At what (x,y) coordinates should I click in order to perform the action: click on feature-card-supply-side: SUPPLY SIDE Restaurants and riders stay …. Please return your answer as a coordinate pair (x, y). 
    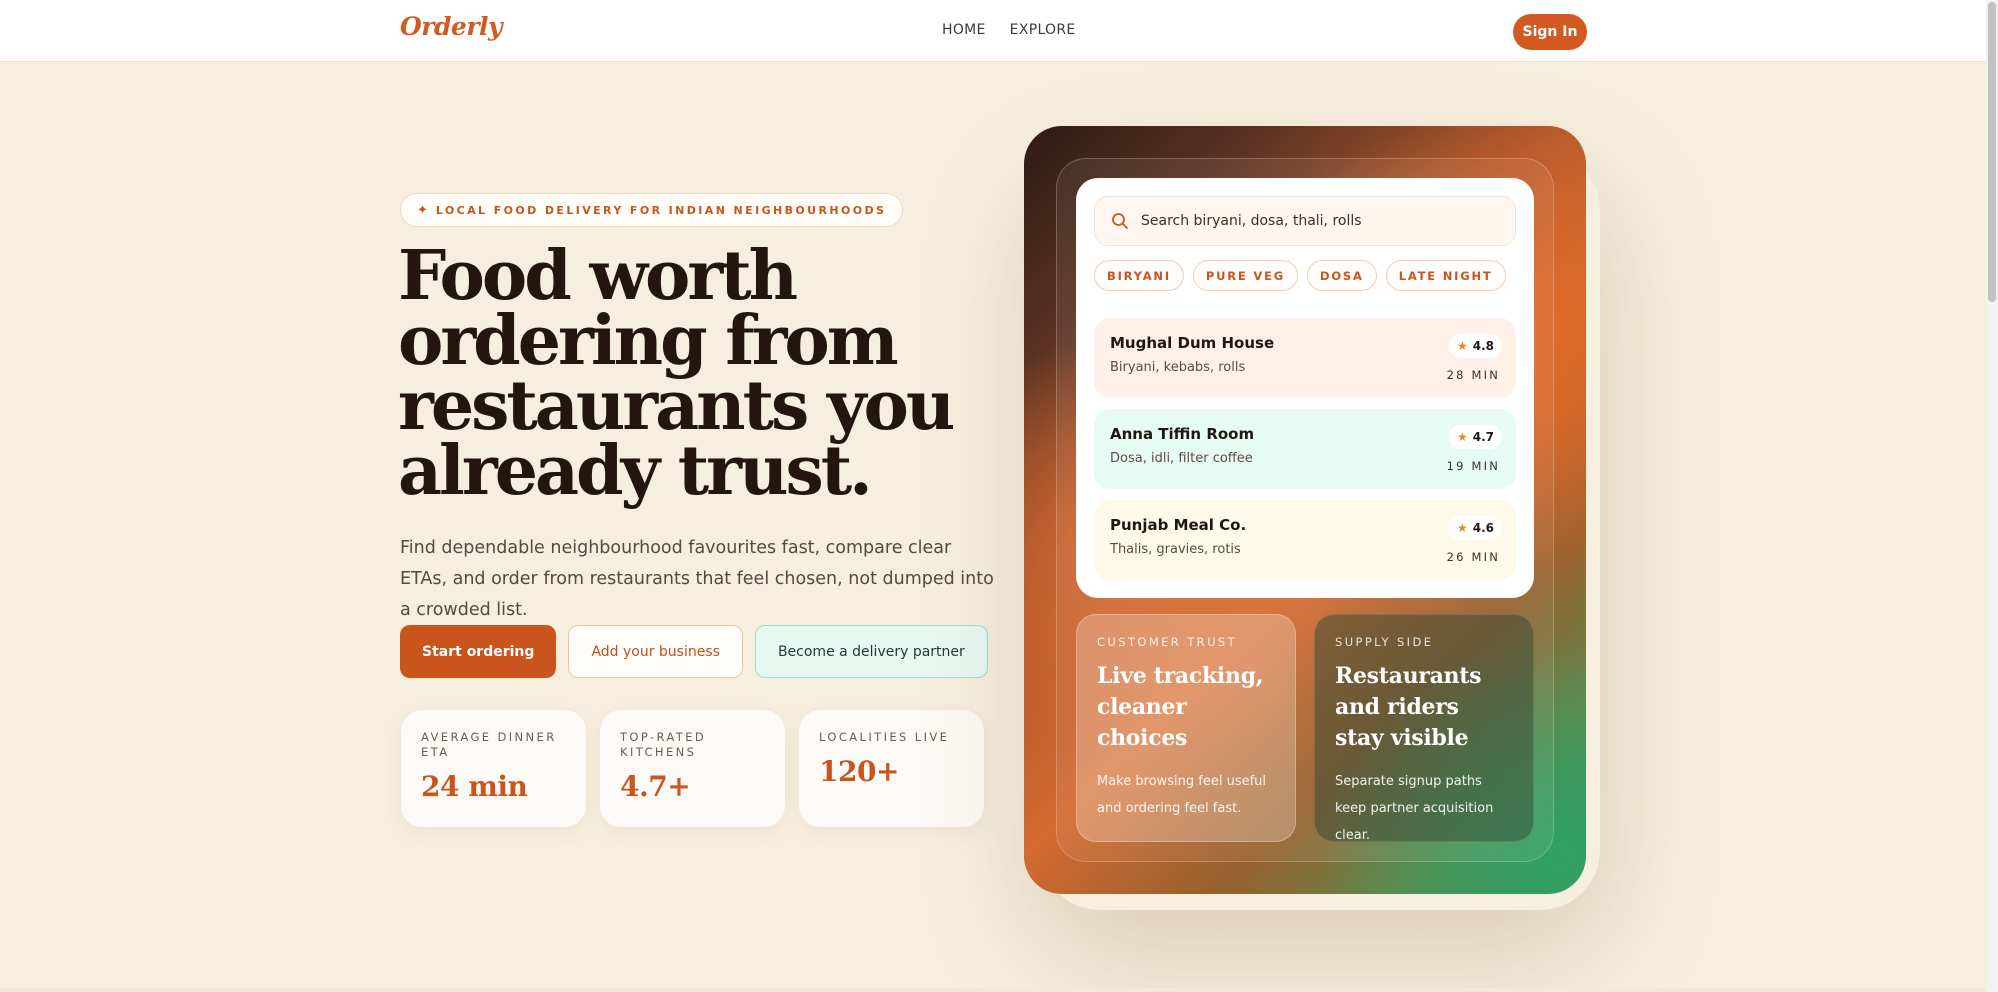
    Looking at the image, I should click on (1424, 728).